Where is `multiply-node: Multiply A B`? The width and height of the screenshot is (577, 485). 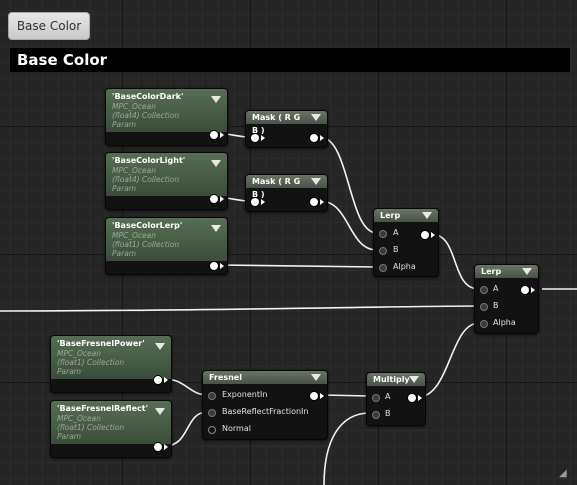
multiply-node: Multiply A B is located at coordinates (396, 399).